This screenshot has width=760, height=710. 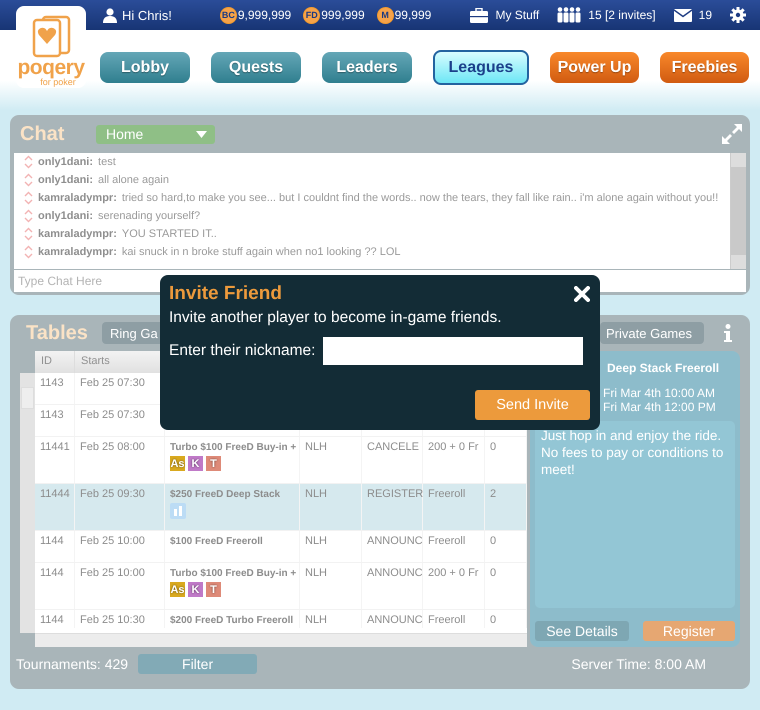 What do you see at coordinates (660, 407) in the screenshot?
I see `tournament-date: Fri Mar 4th 12:00 PM` at bounding box center [660, 407].